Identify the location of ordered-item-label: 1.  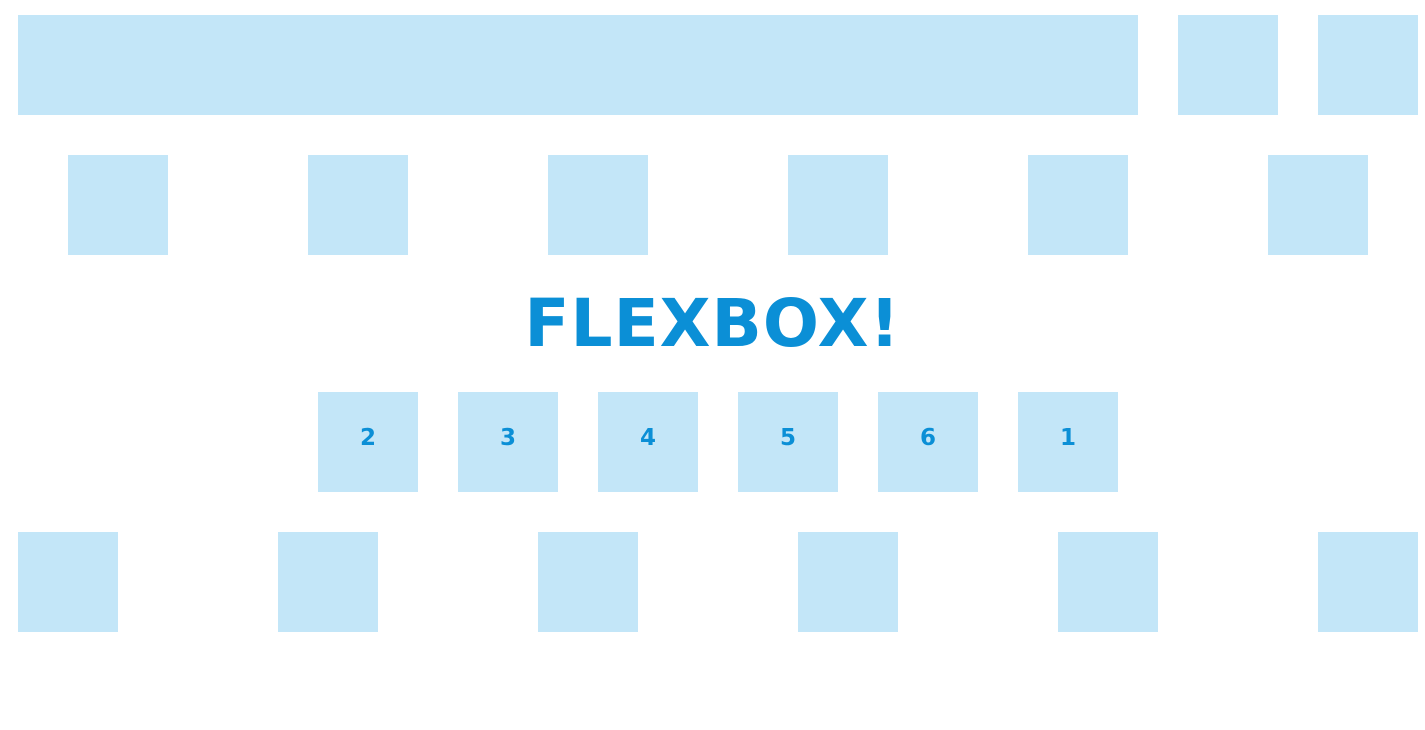
(1067, 438).